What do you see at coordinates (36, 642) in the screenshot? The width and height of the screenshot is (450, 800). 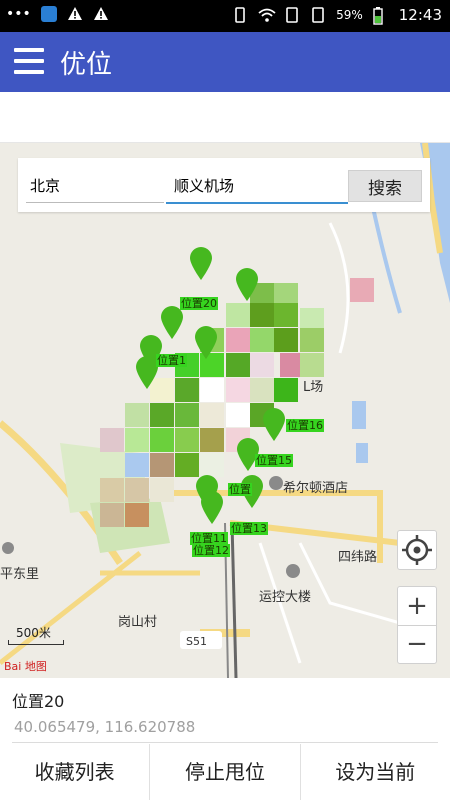 I see `map-scale-bar` at bounding box center [36, 642].